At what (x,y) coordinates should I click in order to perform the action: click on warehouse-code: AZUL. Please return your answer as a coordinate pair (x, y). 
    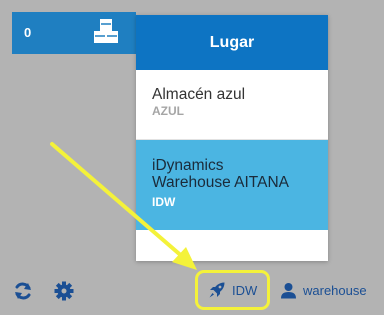
    Looking at the image, I should click on (168, 111).